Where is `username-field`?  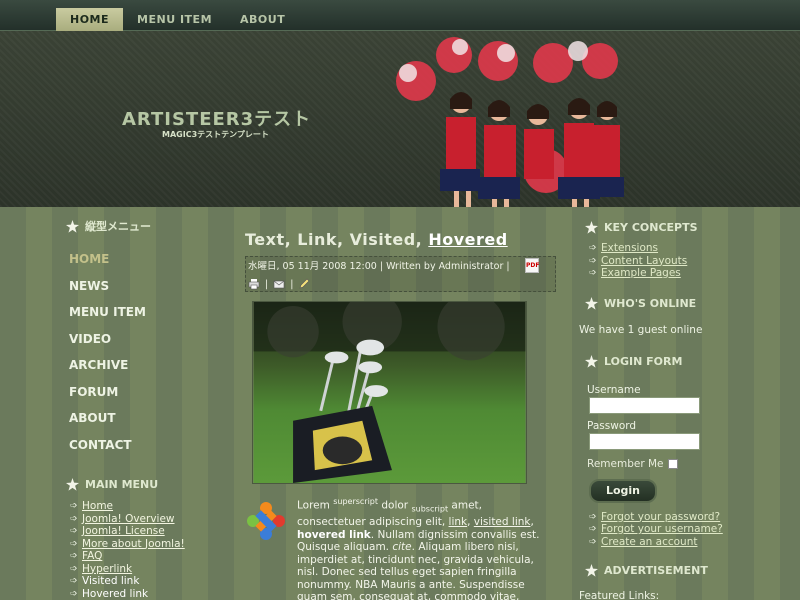 username-field is located at coordinates (644, 405).